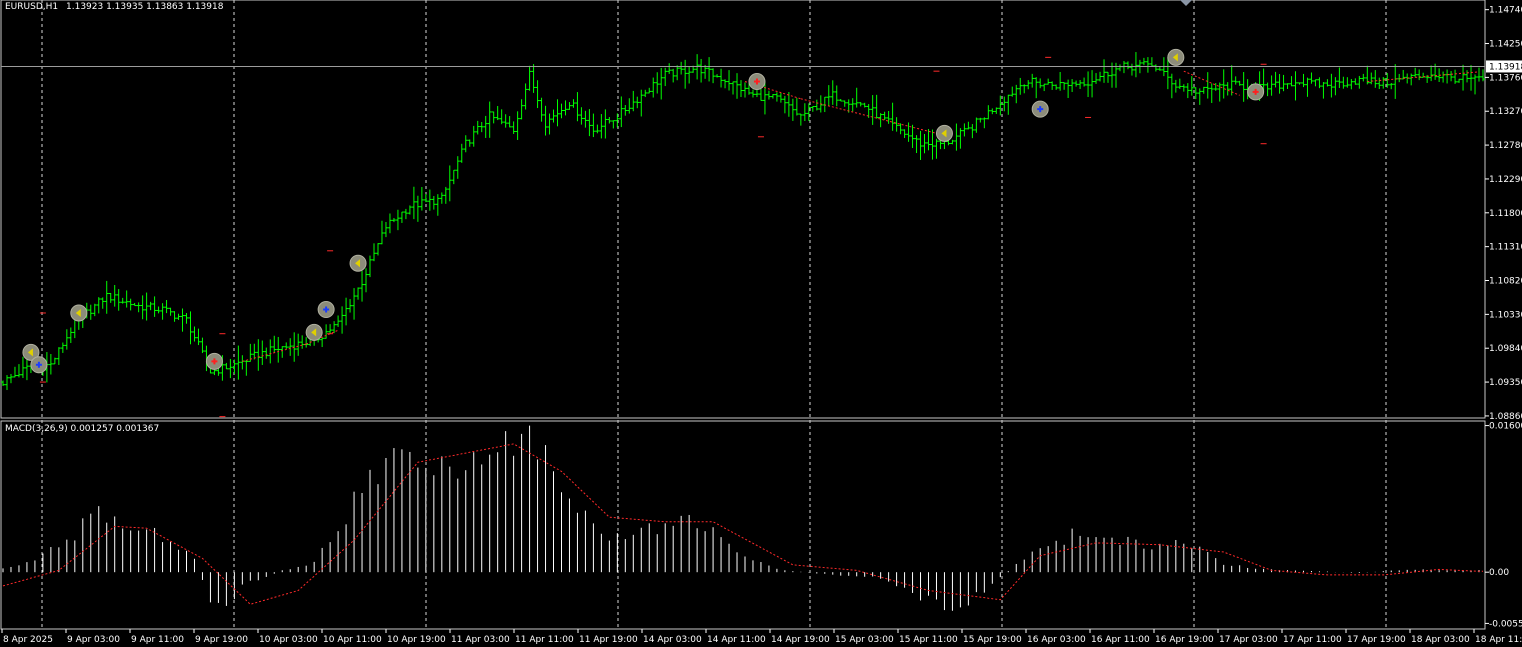 This screenshot has width=1522, height=647. Describe the element at coordinates (1505, 427) in the screenshot. I see `macd-tick-label: 0.01600` at that location.